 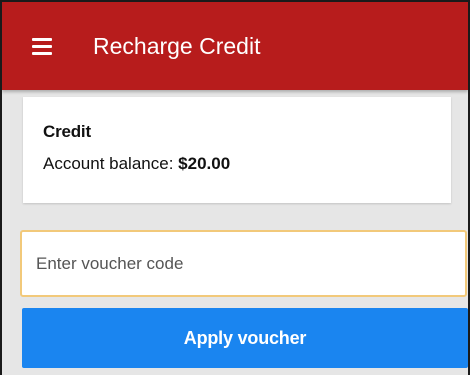 I want to click on account-balance-value: $20.00, so click(x=204, y=163).